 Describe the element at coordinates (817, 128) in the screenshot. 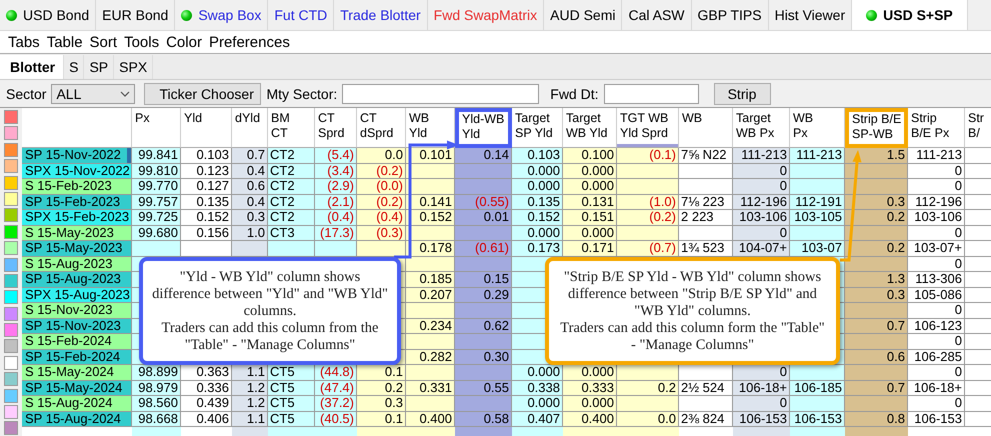

I see `column-header: WB Px` at that location.